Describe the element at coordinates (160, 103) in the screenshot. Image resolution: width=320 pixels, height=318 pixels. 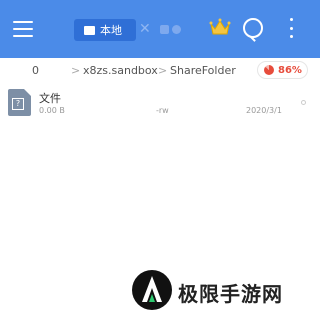
I see `list-item: ? 文件 0.00 B -rw 2020/3/1` at that location.